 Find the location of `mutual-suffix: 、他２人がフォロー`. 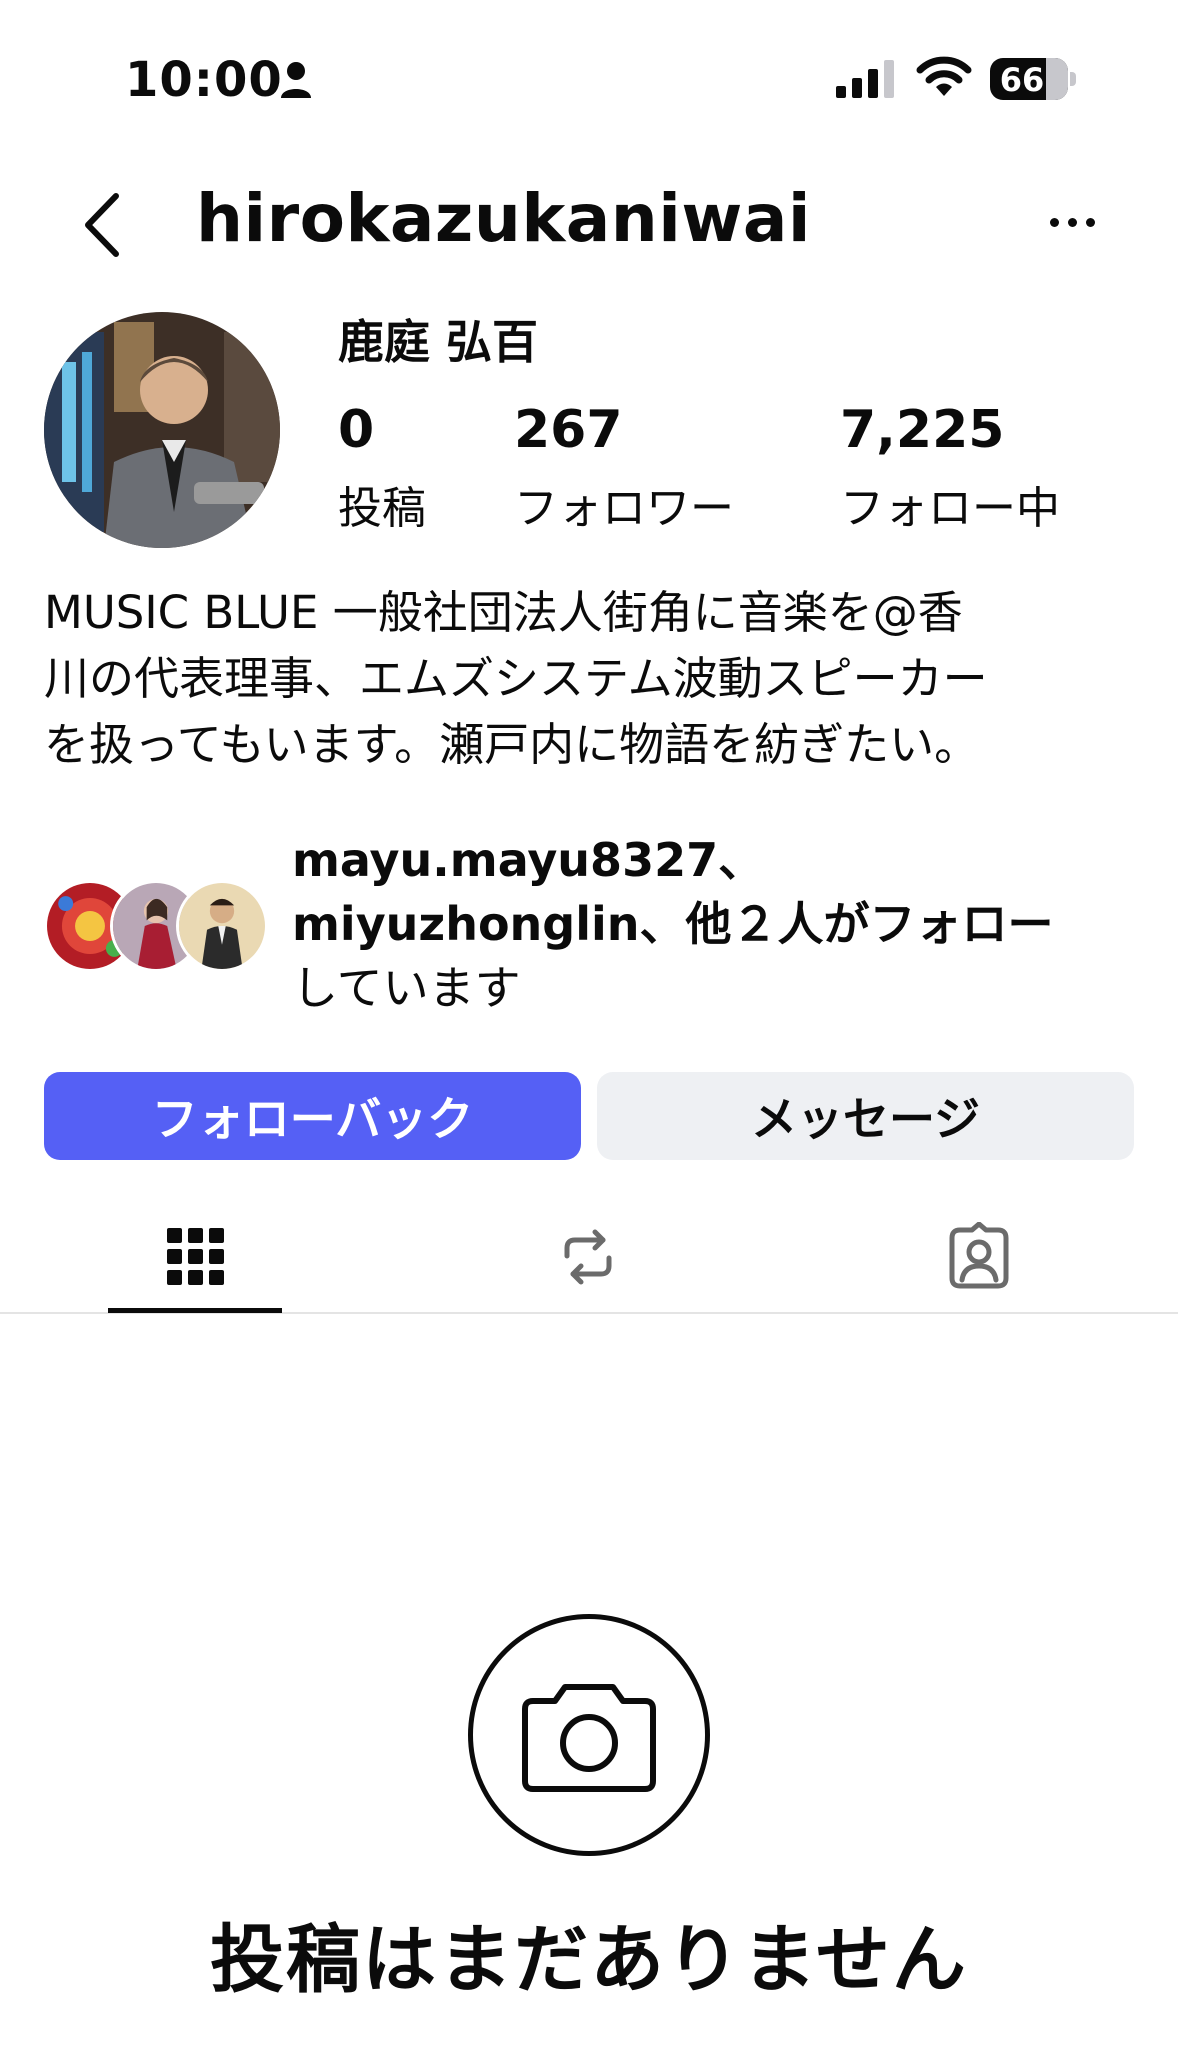

mutual-suffix: 、他２人がフォロー is located at coordinates (846, 924).